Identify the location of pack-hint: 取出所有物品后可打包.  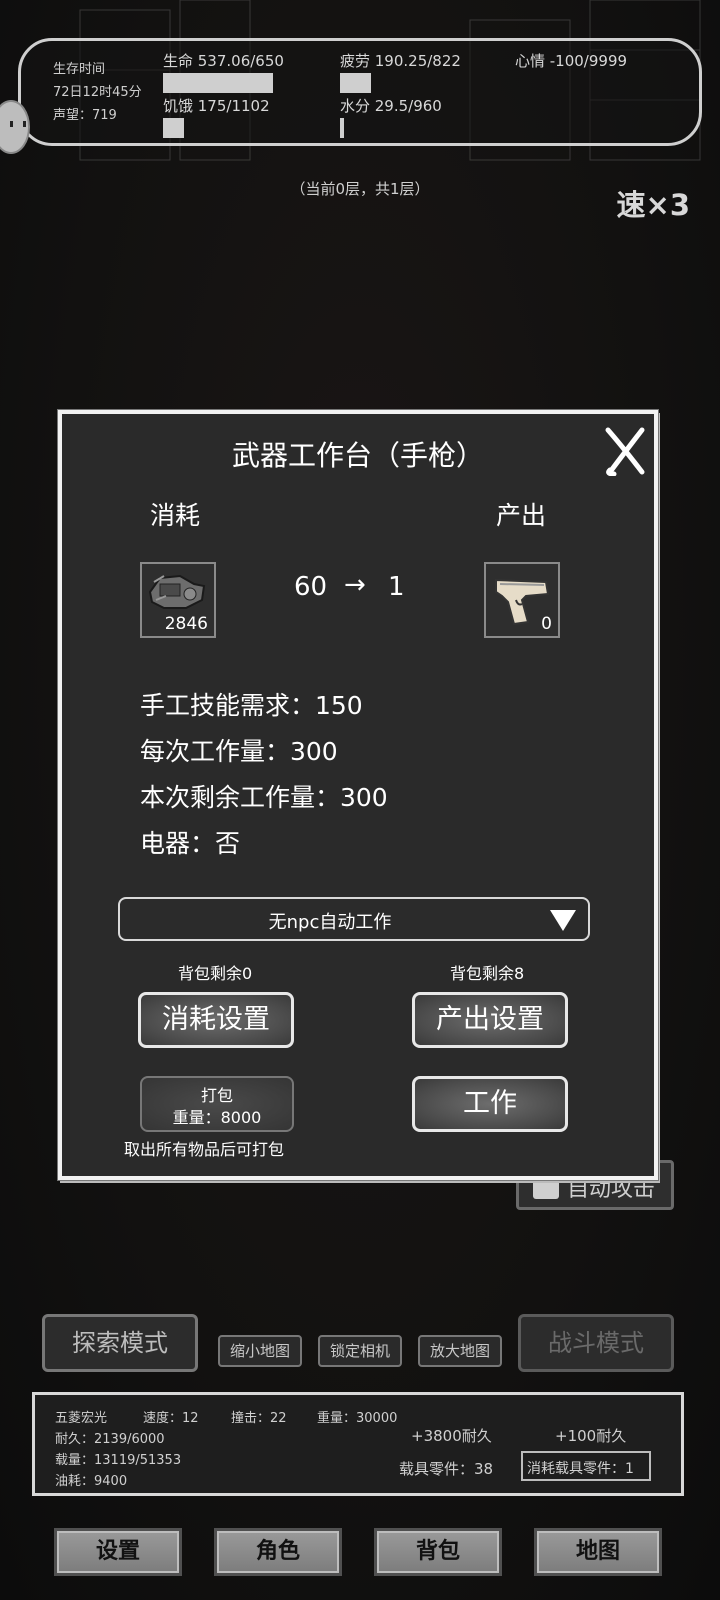
(204, 1149).